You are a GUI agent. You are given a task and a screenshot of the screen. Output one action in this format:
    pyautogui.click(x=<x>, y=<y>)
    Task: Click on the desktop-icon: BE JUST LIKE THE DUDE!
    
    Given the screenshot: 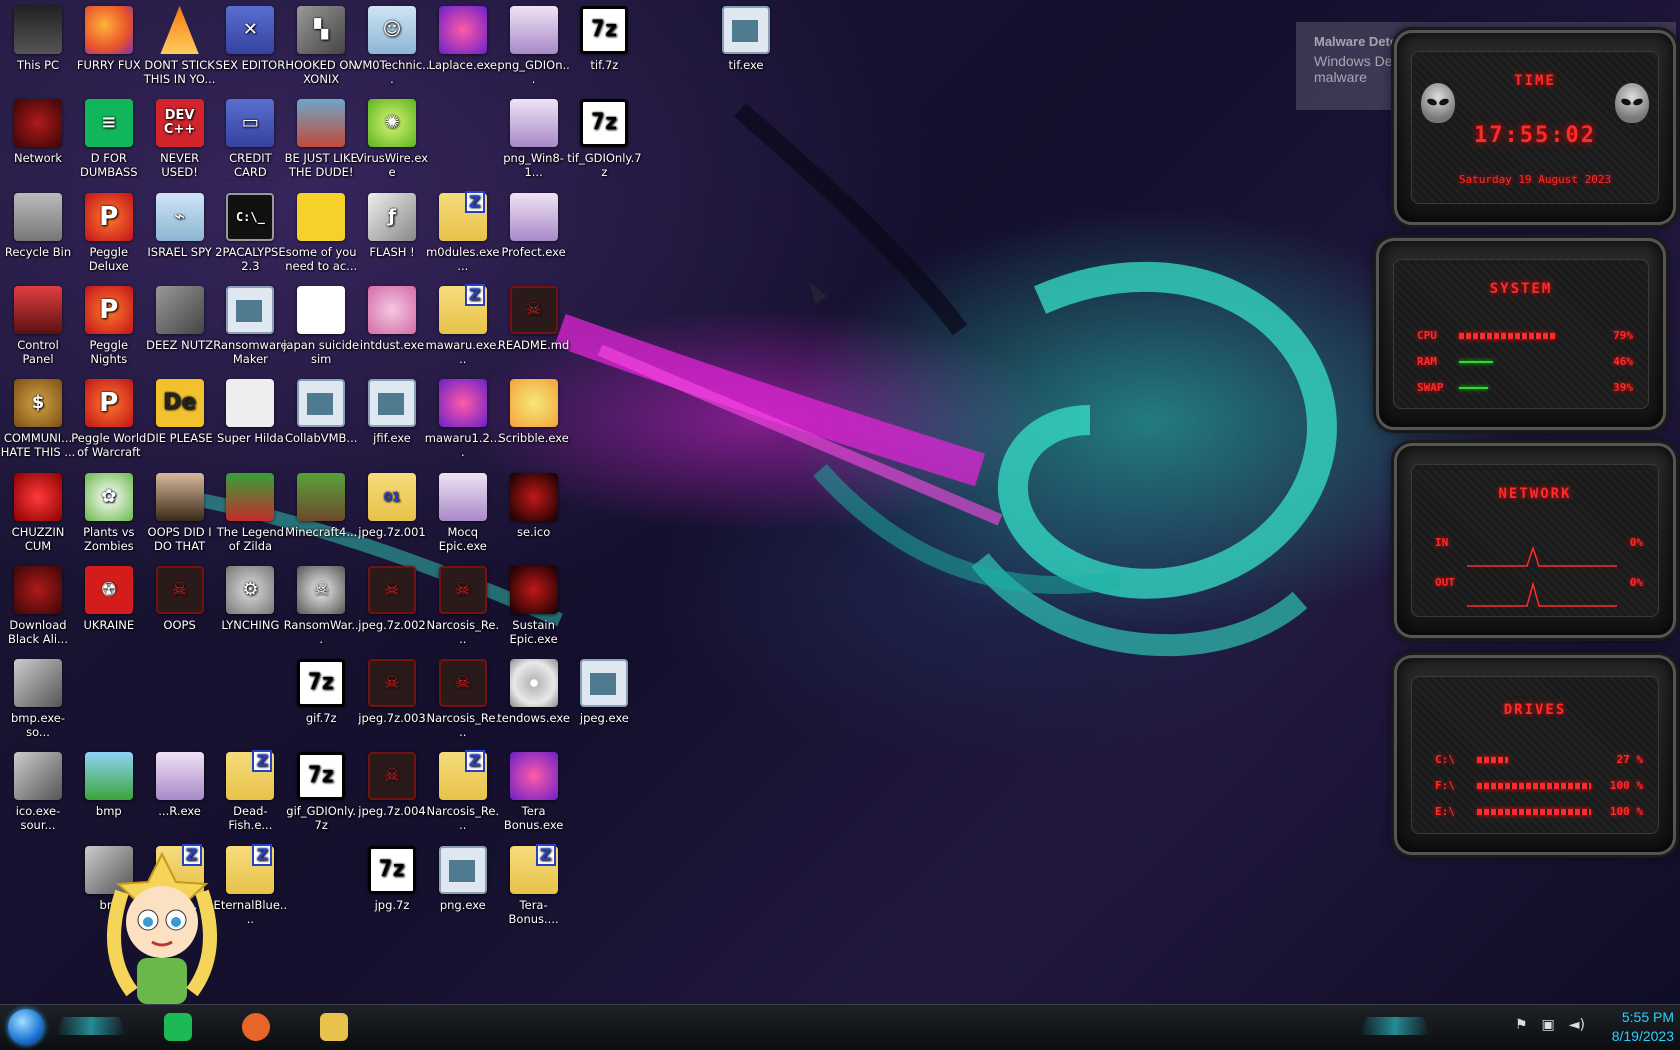 What is the action you would take?
    pyautogui.click(x=321, y=137)
    